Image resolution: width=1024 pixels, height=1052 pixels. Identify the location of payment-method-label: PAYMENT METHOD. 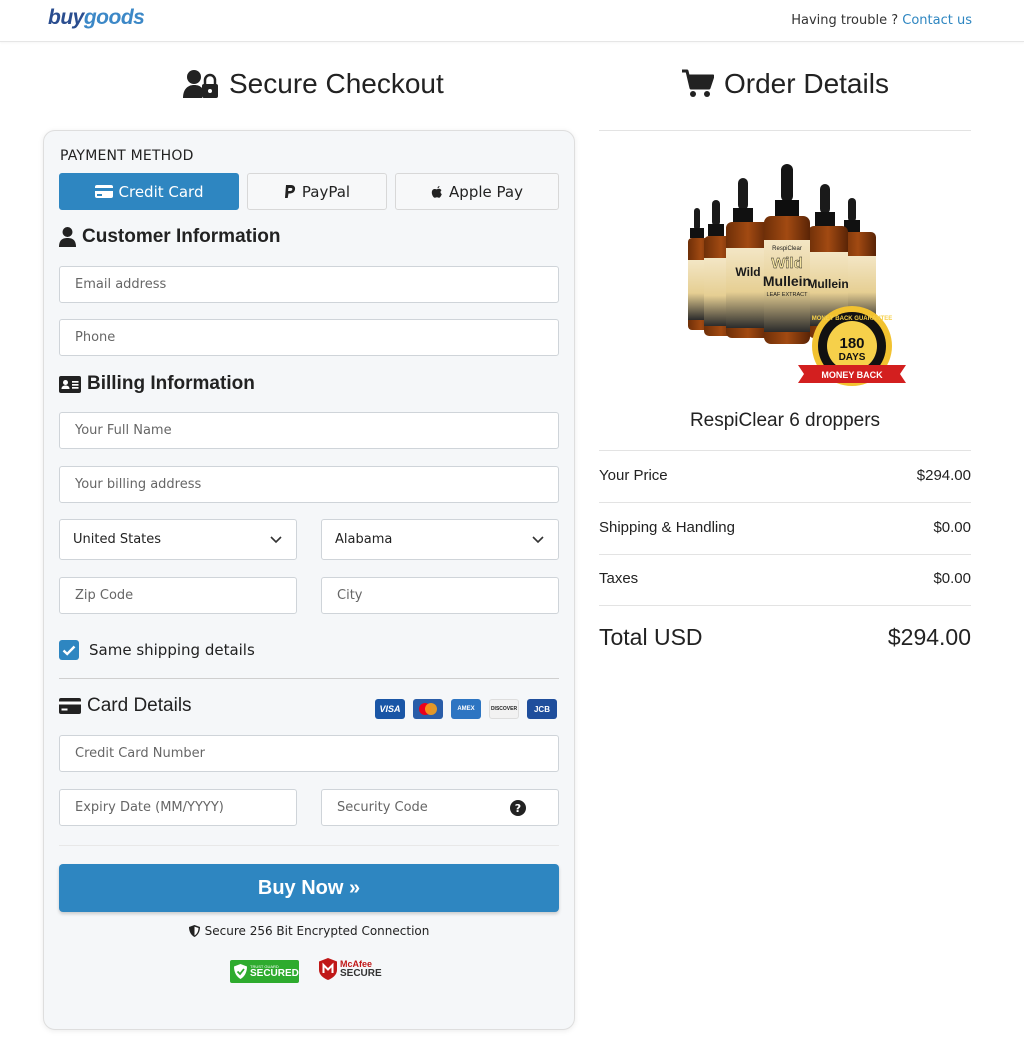
(127, 156).